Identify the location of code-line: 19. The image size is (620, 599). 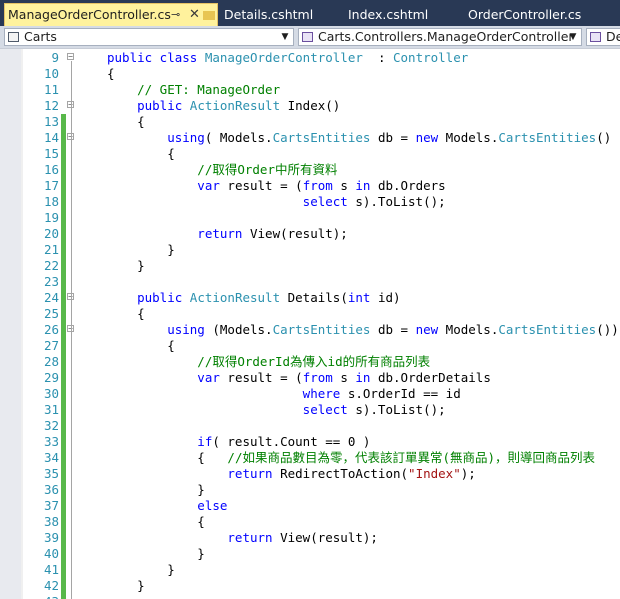
(310, 218).